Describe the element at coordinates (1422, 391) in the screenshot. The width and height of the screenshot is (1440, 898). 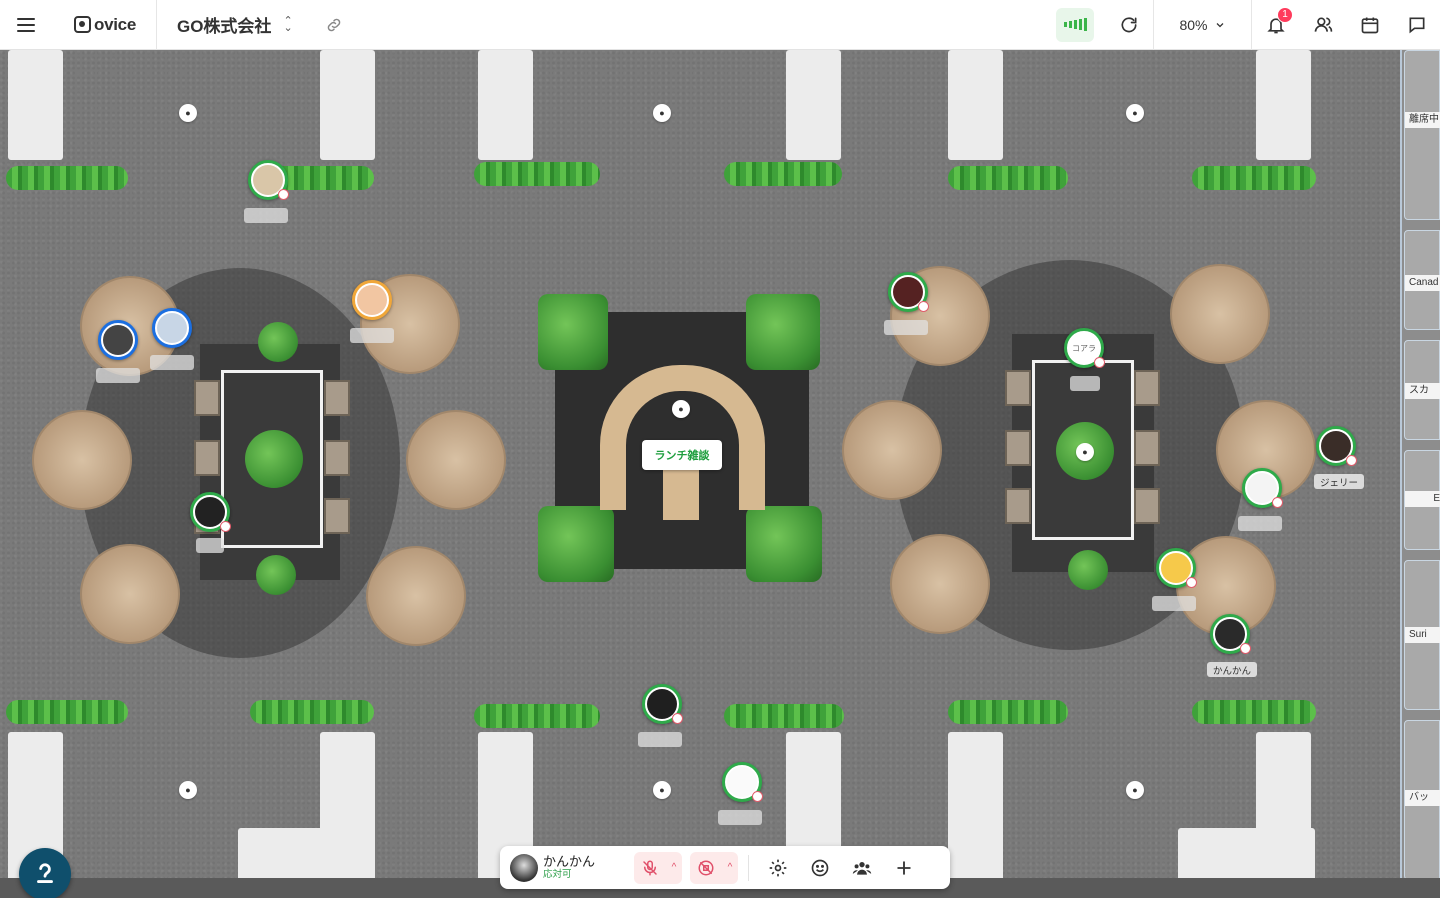
I see `adjacent-room-label: スカ` at that location.